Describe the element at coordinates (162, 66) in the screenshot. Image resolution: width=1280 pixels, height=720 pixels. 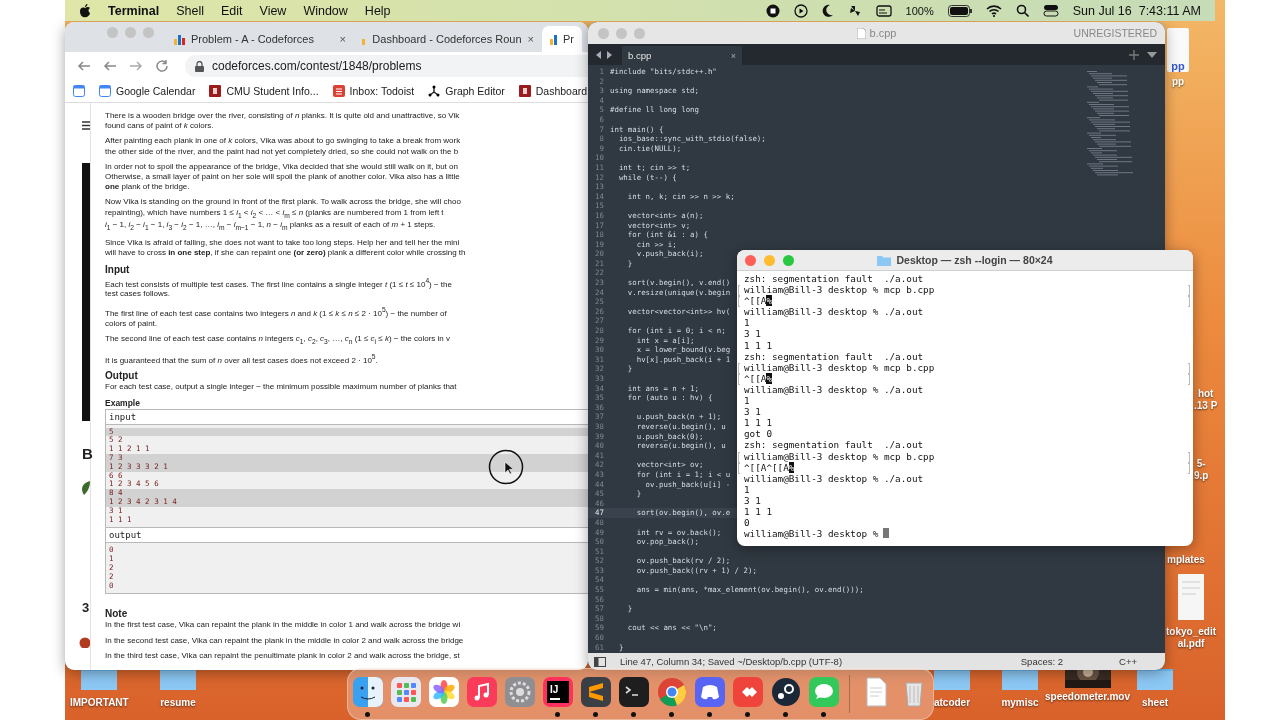
I see `reload-icon` at that location.